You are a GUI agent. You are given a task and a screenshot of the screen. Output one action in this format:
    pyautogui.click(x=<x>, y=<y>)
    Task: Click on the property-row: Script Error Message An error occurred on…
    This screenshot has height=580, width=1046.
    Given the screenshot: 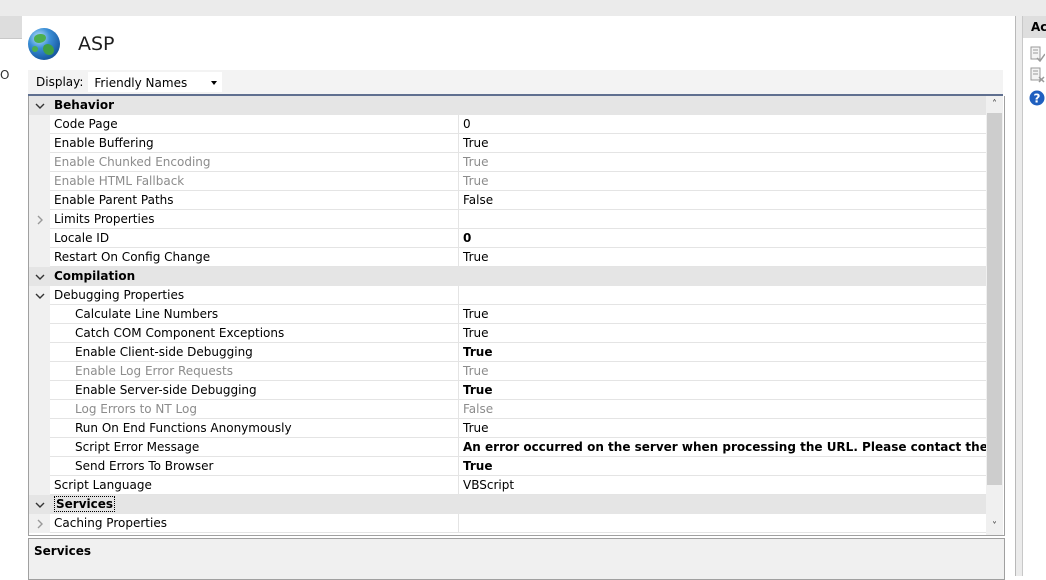 What is the action you would take?
    pyautogui.click(x=507, y=447)
    